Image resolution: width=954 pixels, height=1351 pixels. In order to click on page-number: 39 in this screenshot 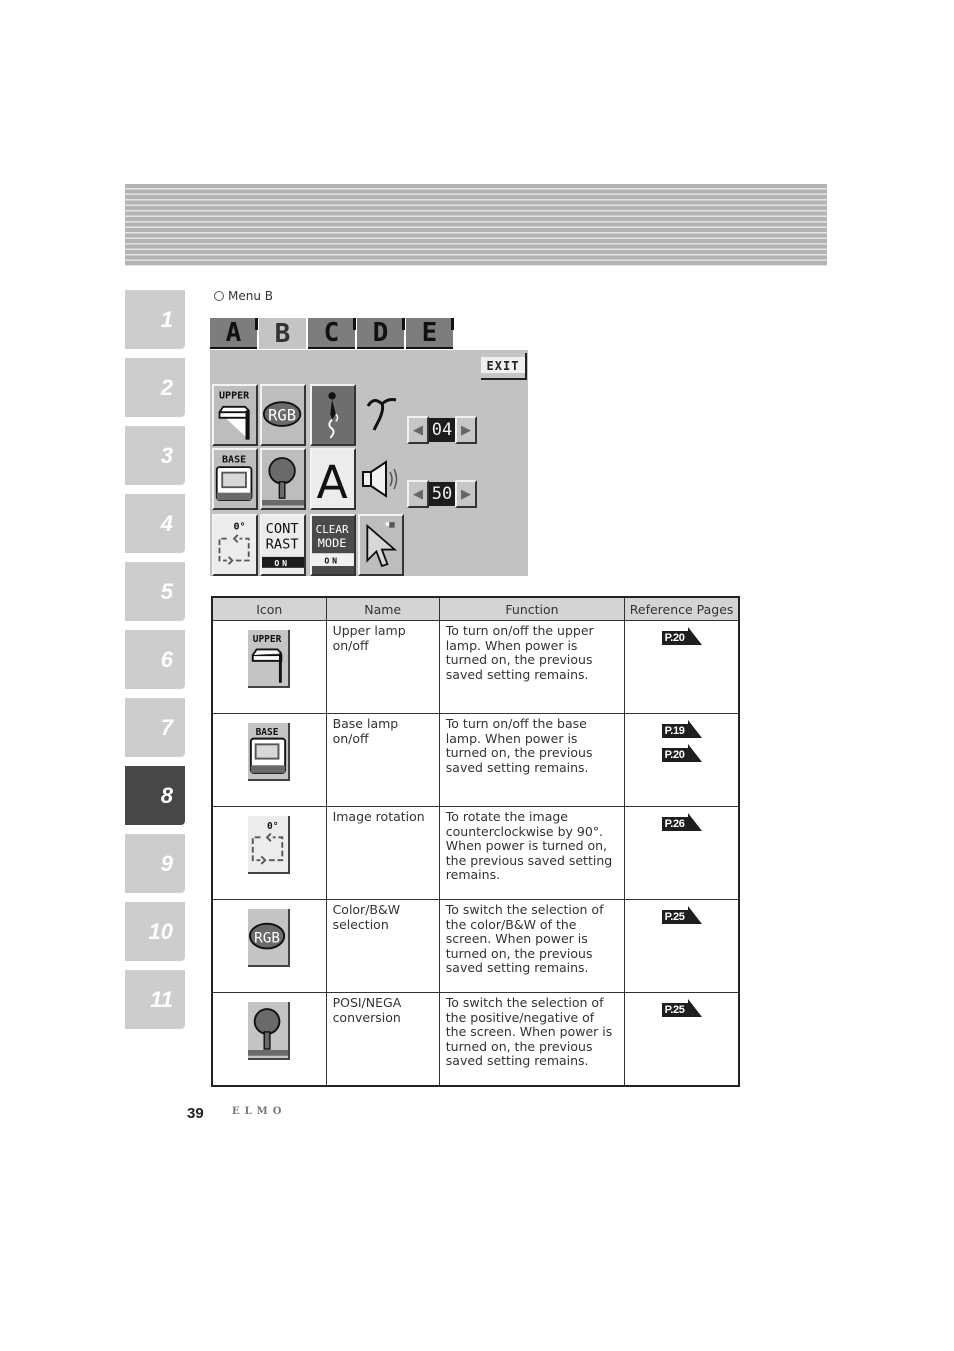, I will do `click(195, 1113)`.